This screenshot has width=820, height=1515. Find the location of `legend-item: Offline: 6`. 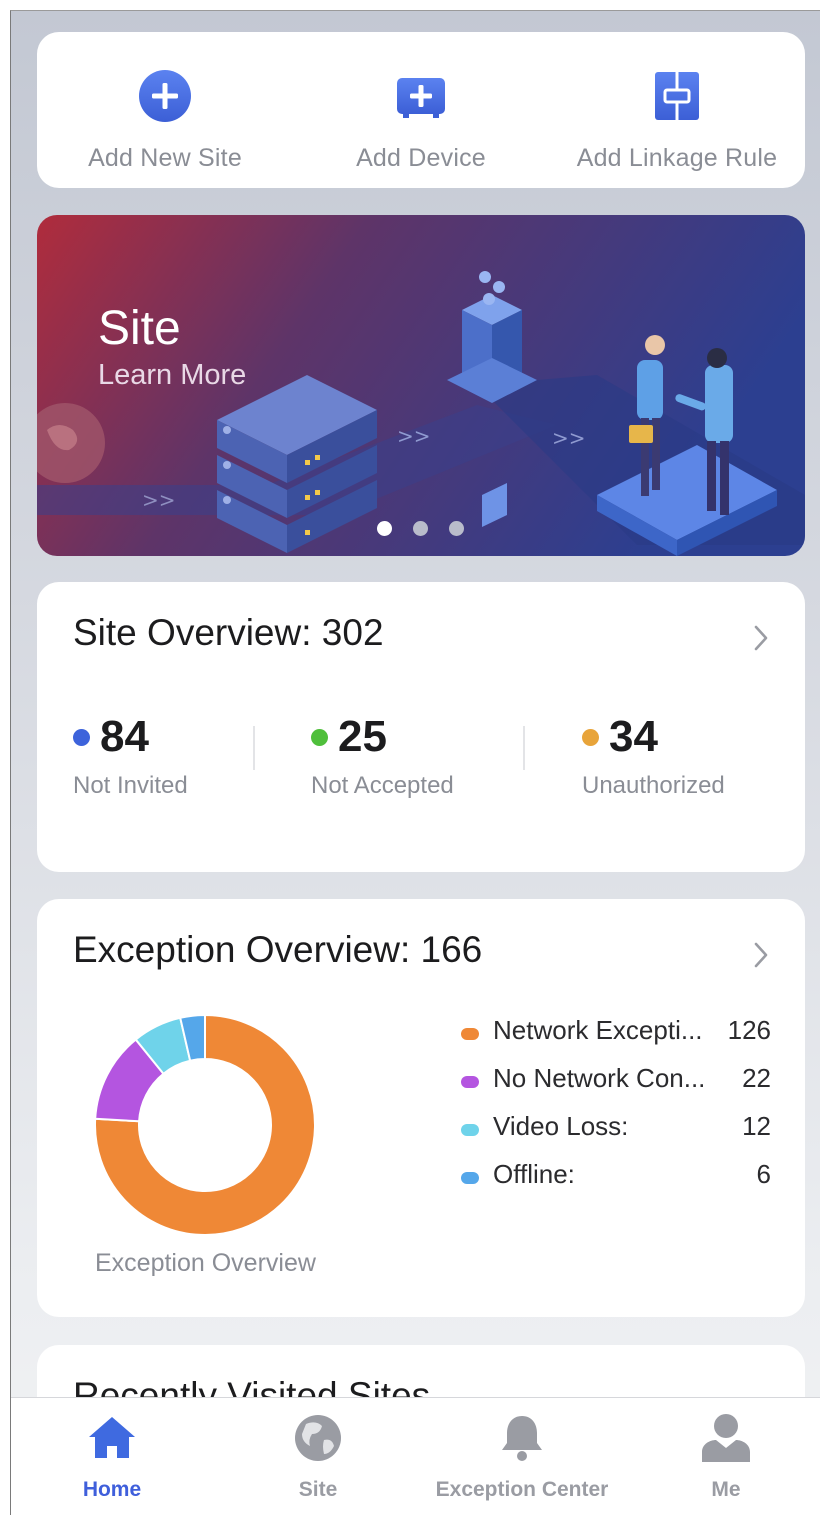

legend-item: Offline: 6 is located at coordinates (616, 1183).